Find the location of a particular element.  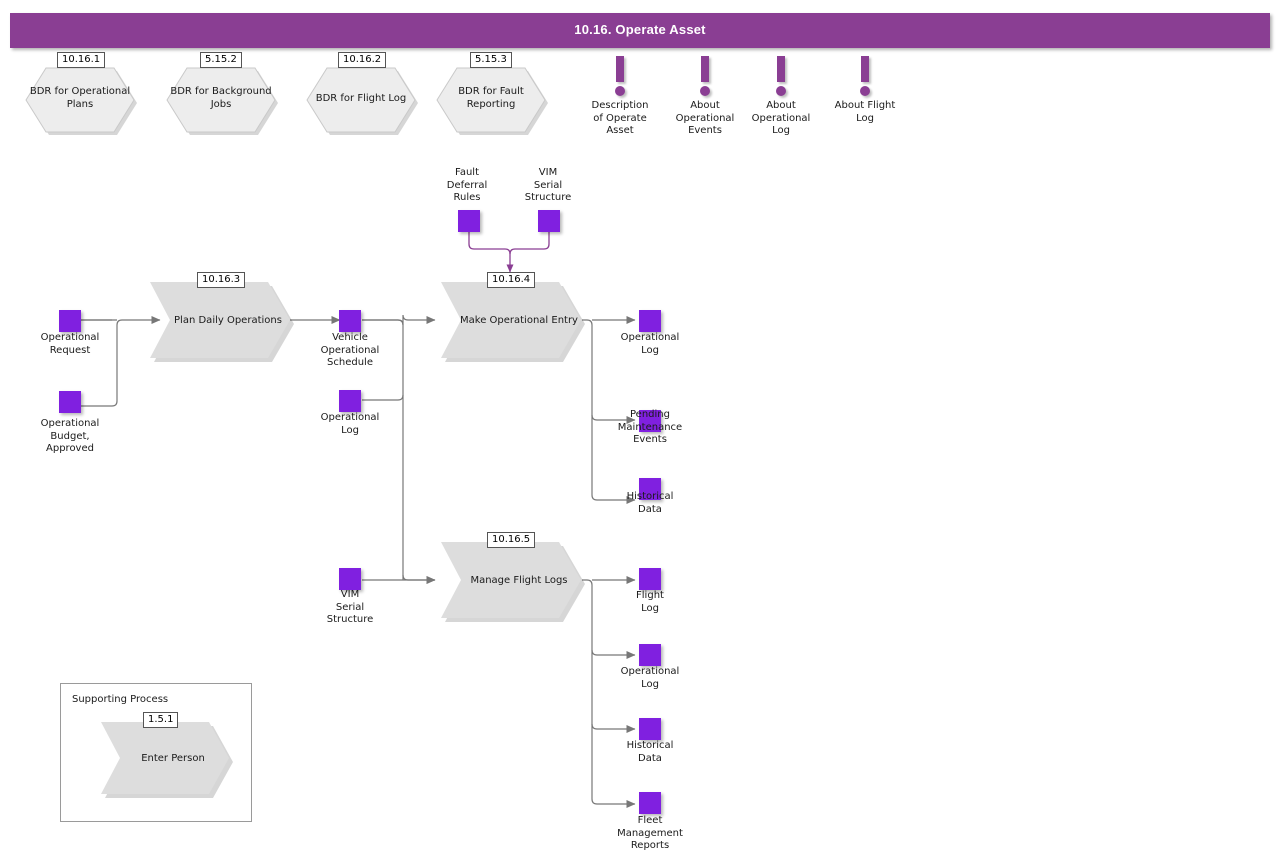

info-marker-about-operational-events is located at coordinates (705, 78).